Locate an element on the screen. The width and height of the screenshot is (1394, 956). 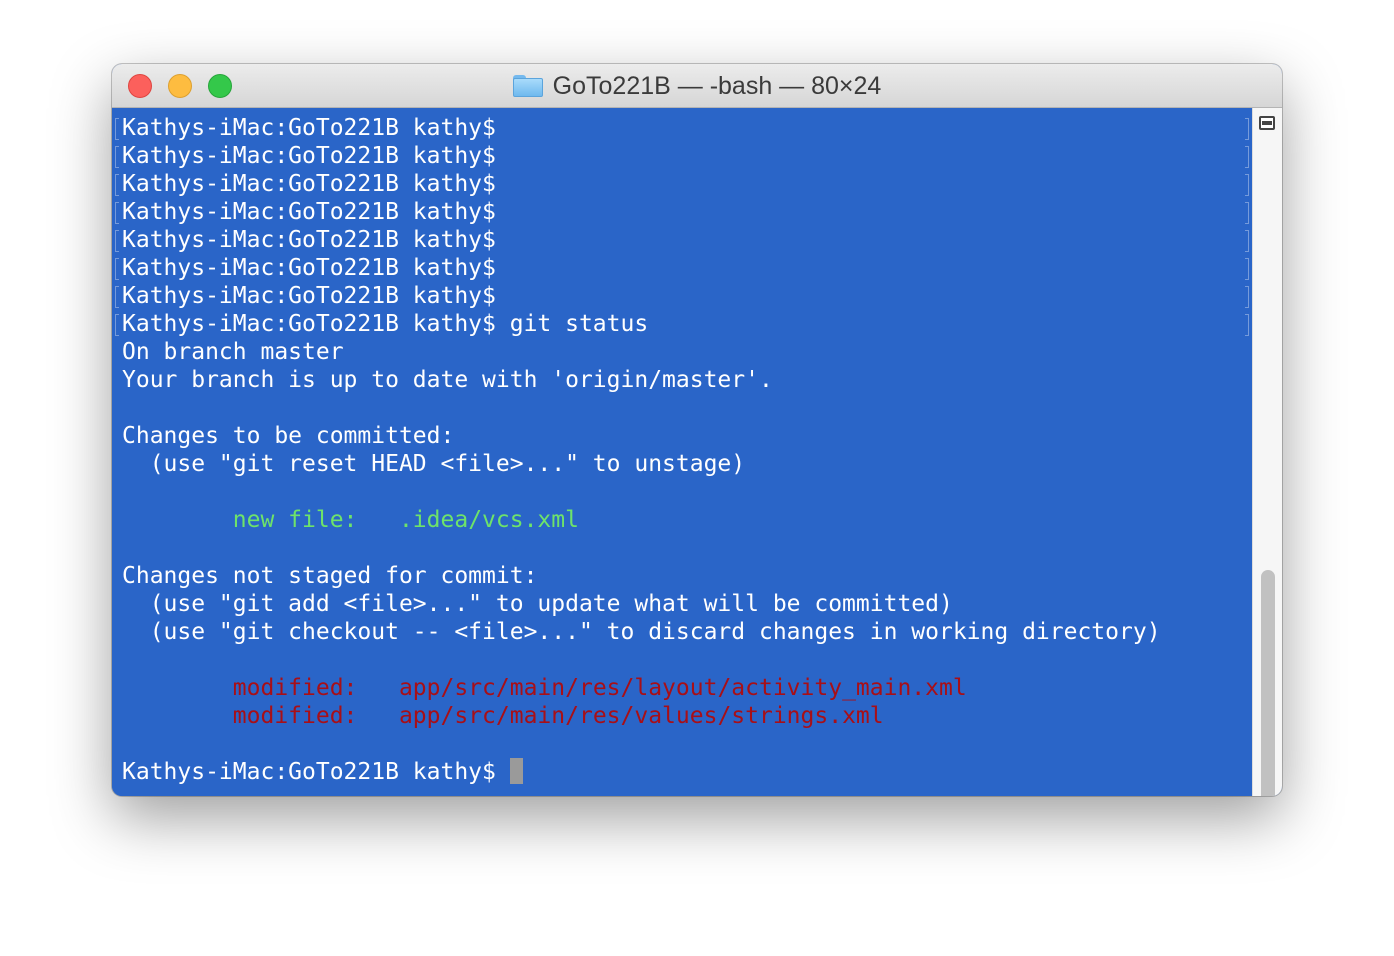
text-cursor is located at coordinates (516, 771).